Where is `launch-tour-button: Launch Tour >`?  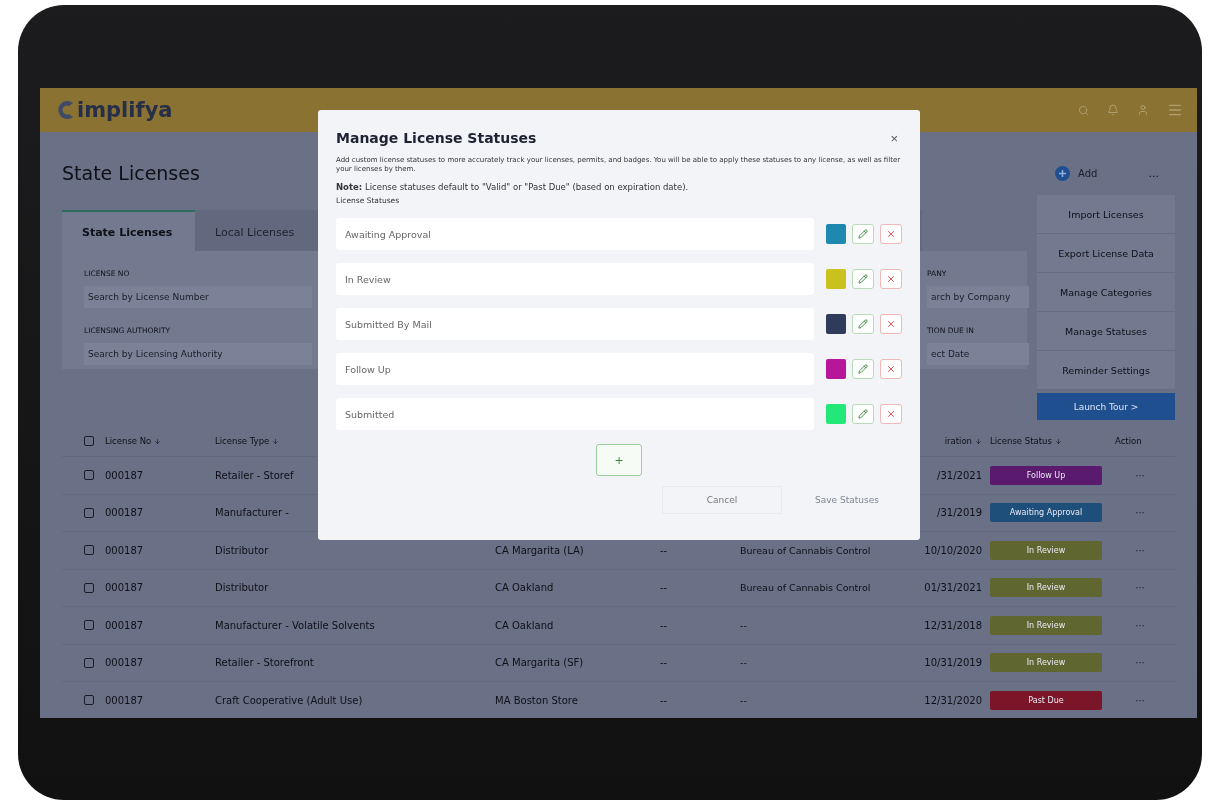 launch-tour-button: Launch Tour > is located at coordinates (1106, 406).